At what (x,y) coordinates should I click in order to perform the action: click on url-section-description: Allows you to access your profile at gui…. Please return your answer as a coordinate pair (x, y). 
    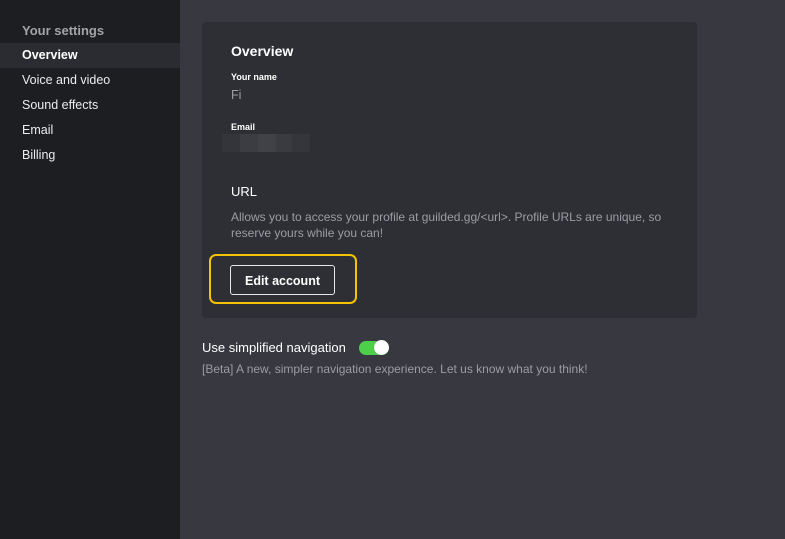
    Looking at the image, I should click on (446, 225).